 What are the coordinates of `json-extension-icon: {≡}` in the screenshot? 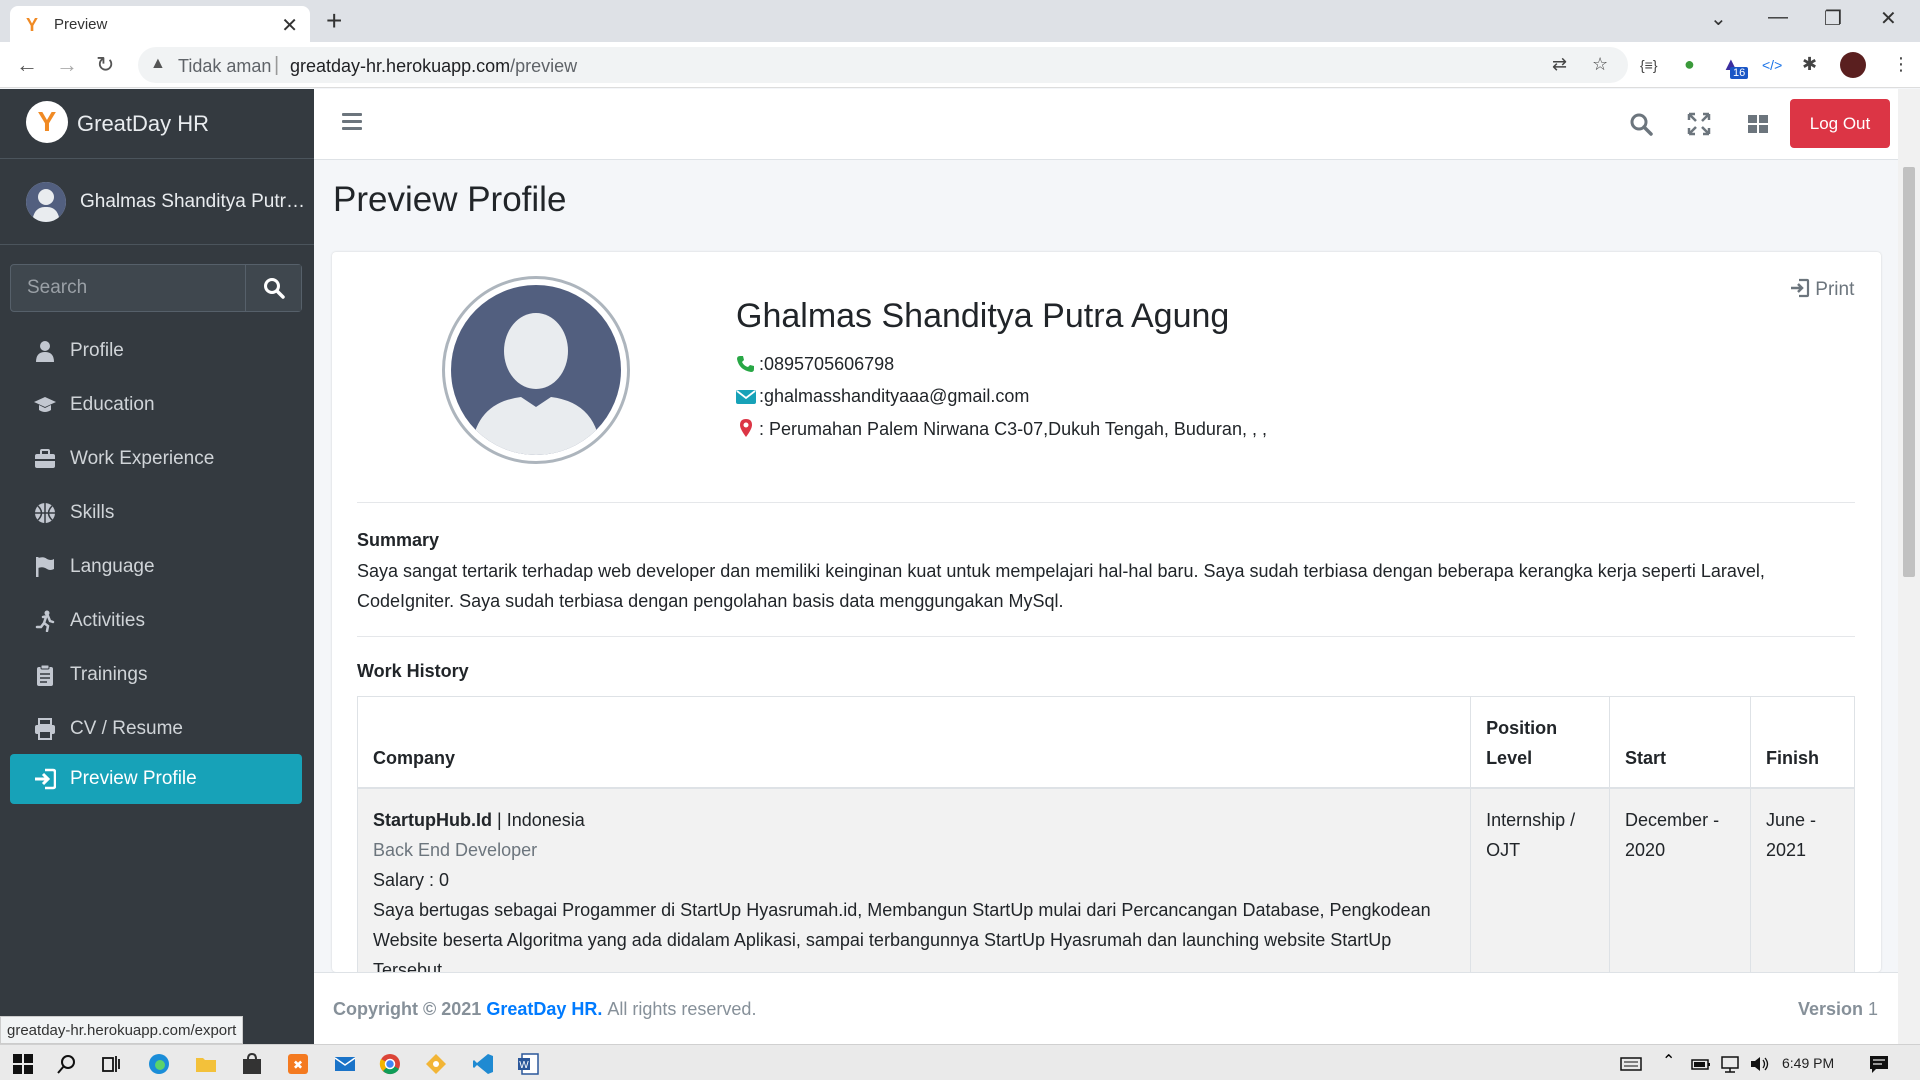 It's located at (1649, 65).